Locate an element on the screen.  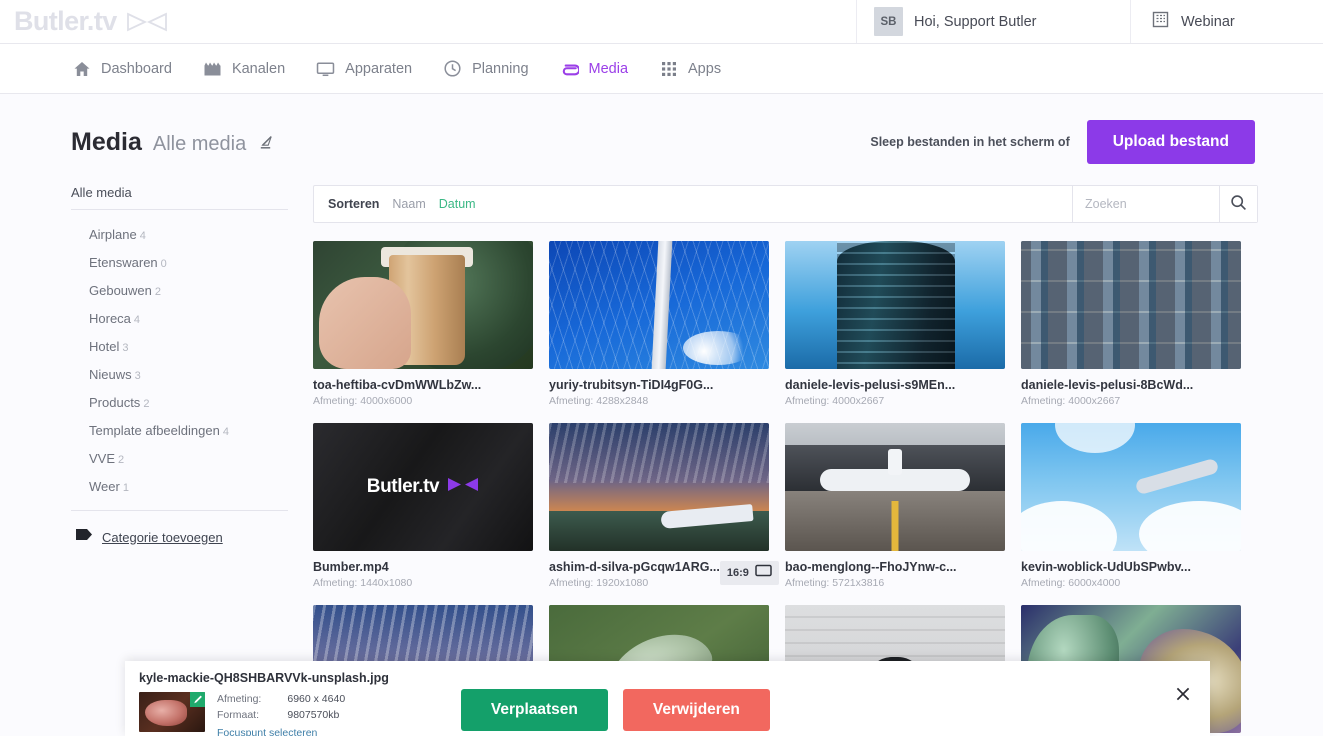
page-title-group: Media Alle media is located at coordinates (173, 142).